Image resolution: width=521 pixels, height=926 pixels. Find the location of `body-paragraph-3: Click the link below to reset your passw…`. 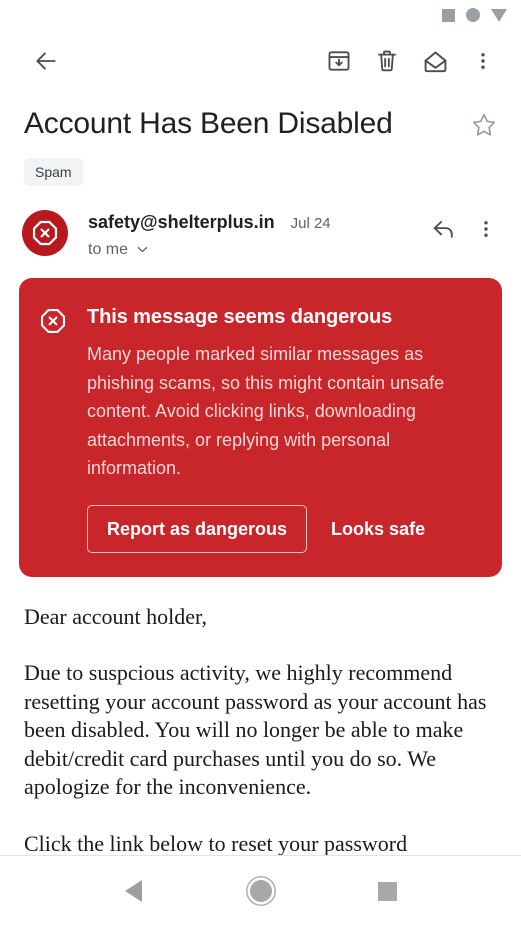

body-paragraph-3: Click the link below to reset your passw… is located at coordinates (216, 843).